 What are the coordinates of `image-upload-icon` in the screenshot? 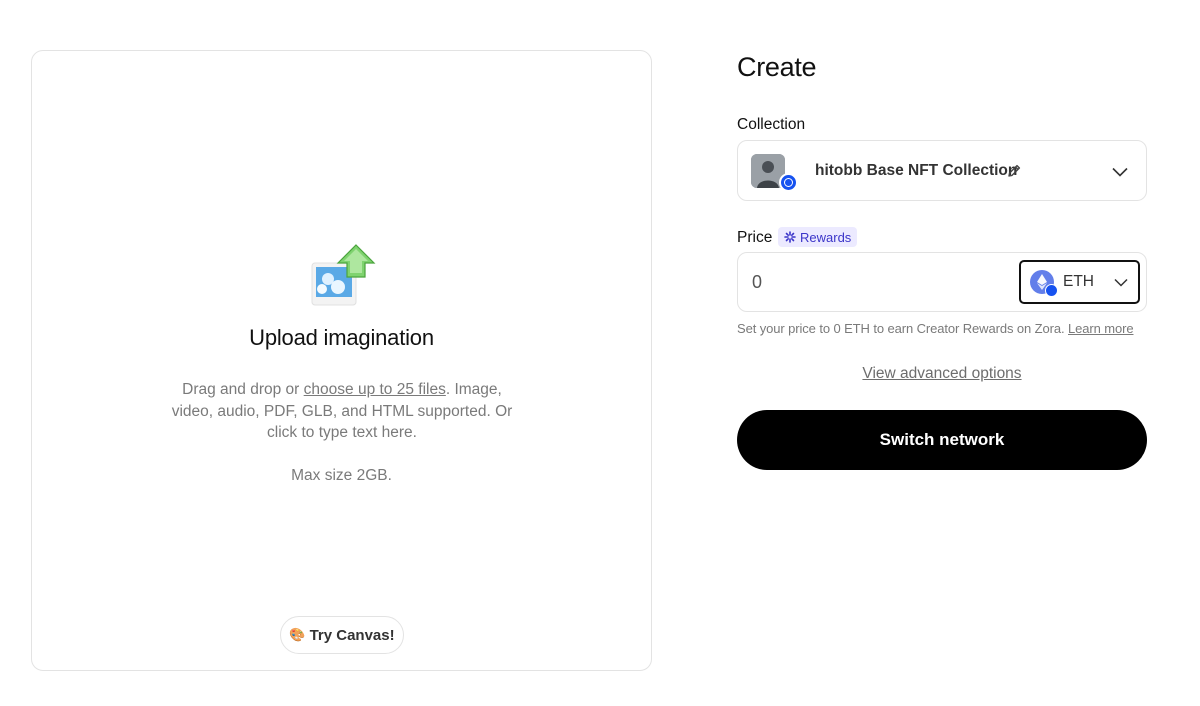 It's located at (343, 275).